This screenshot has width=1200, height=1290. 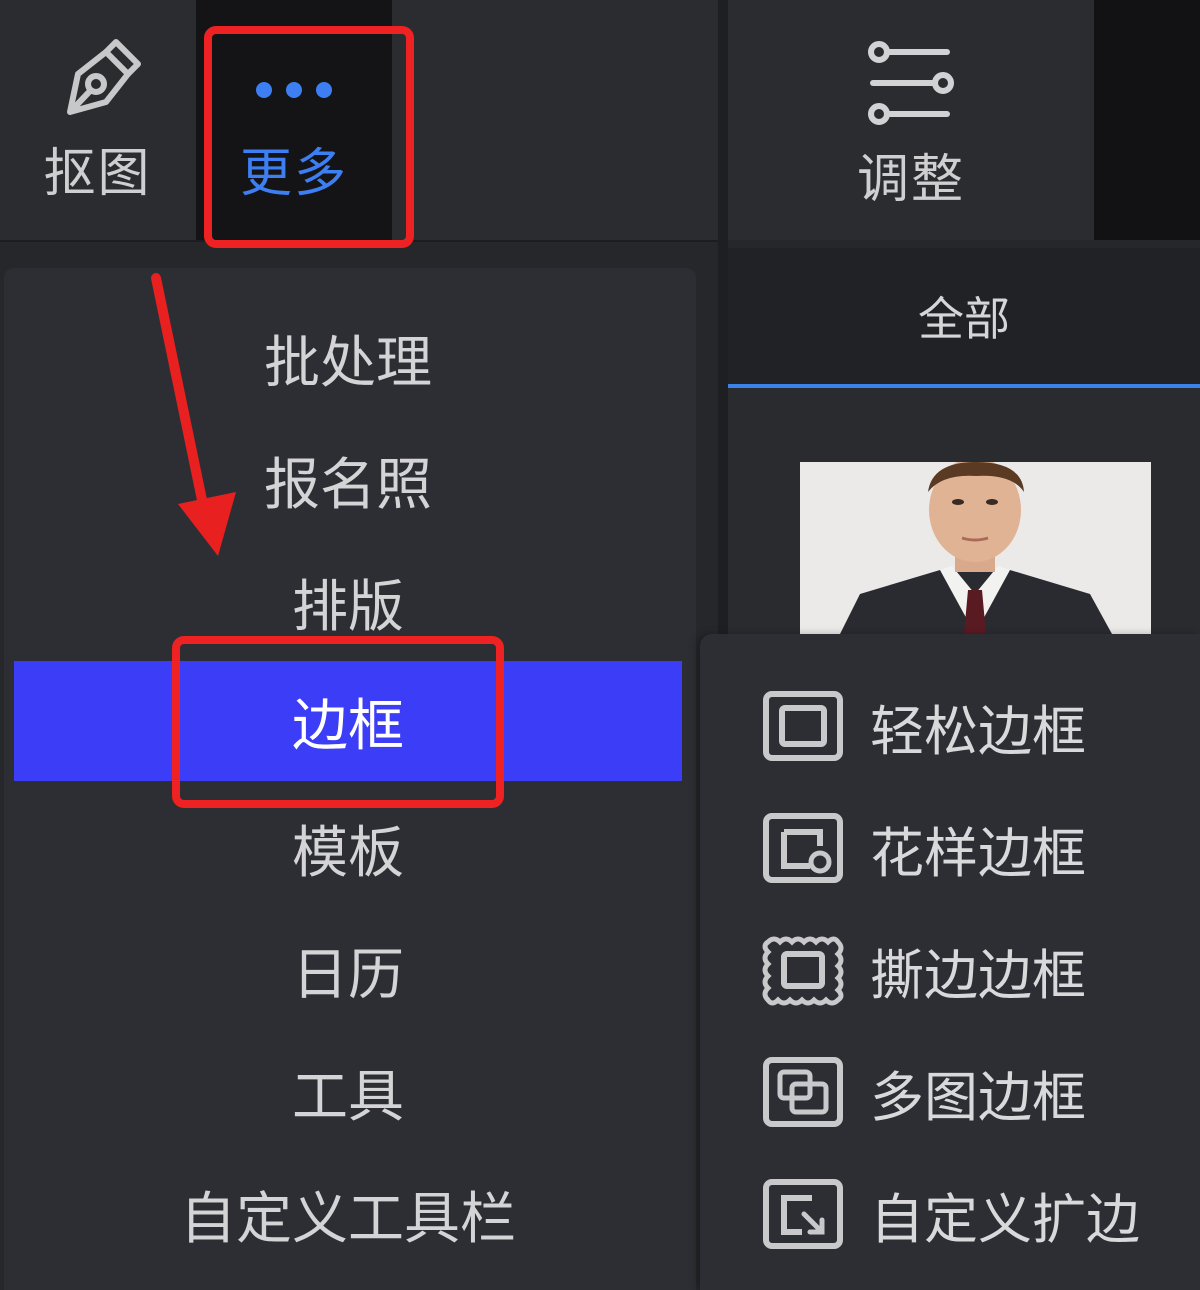 What do you see at coordinates (348, 363) in the screenshot?
I see `menu-item-label: 批处理` at bounding box center [348, 363].